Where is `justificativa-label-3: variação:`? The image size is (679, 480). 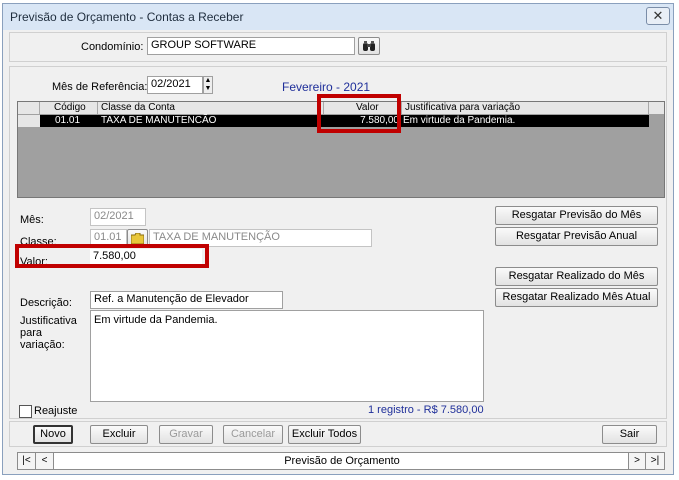
justificativa-label-3: variação: is located at coordinates (42, 345).